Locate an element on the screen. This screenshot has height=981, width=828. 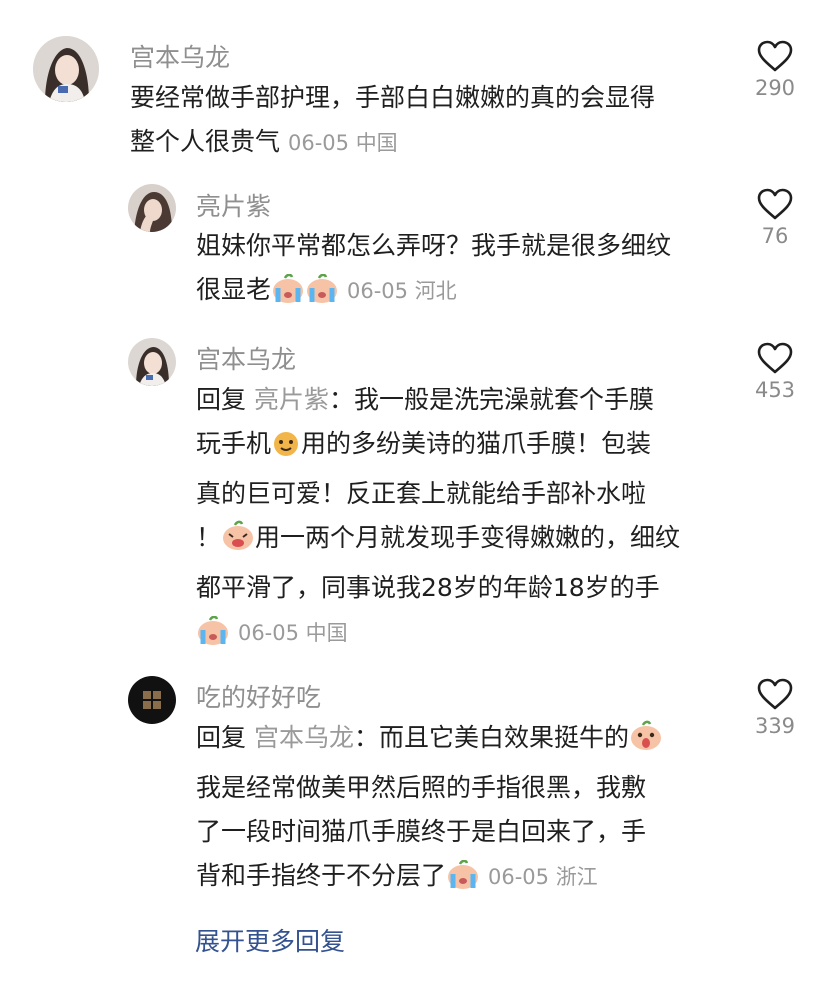
like-count: 453 is located at coordinates (775, 390).